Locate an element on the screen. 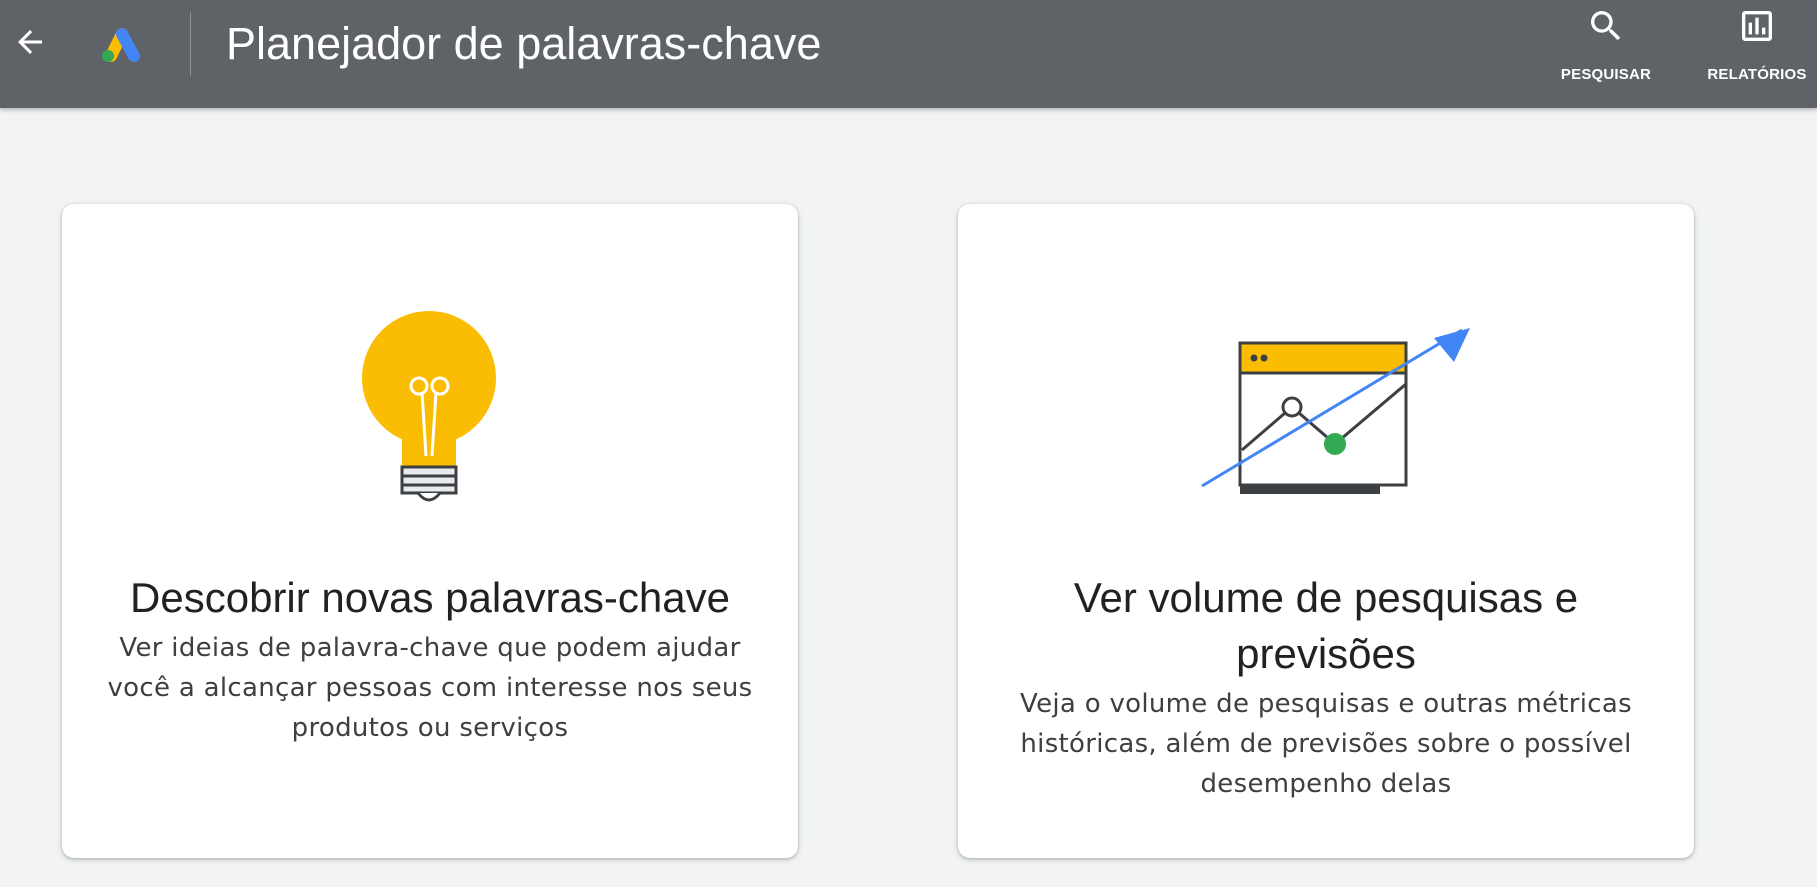 The image size is (1817, 887). arrow-back-icon is located at coordinates (30, 44).